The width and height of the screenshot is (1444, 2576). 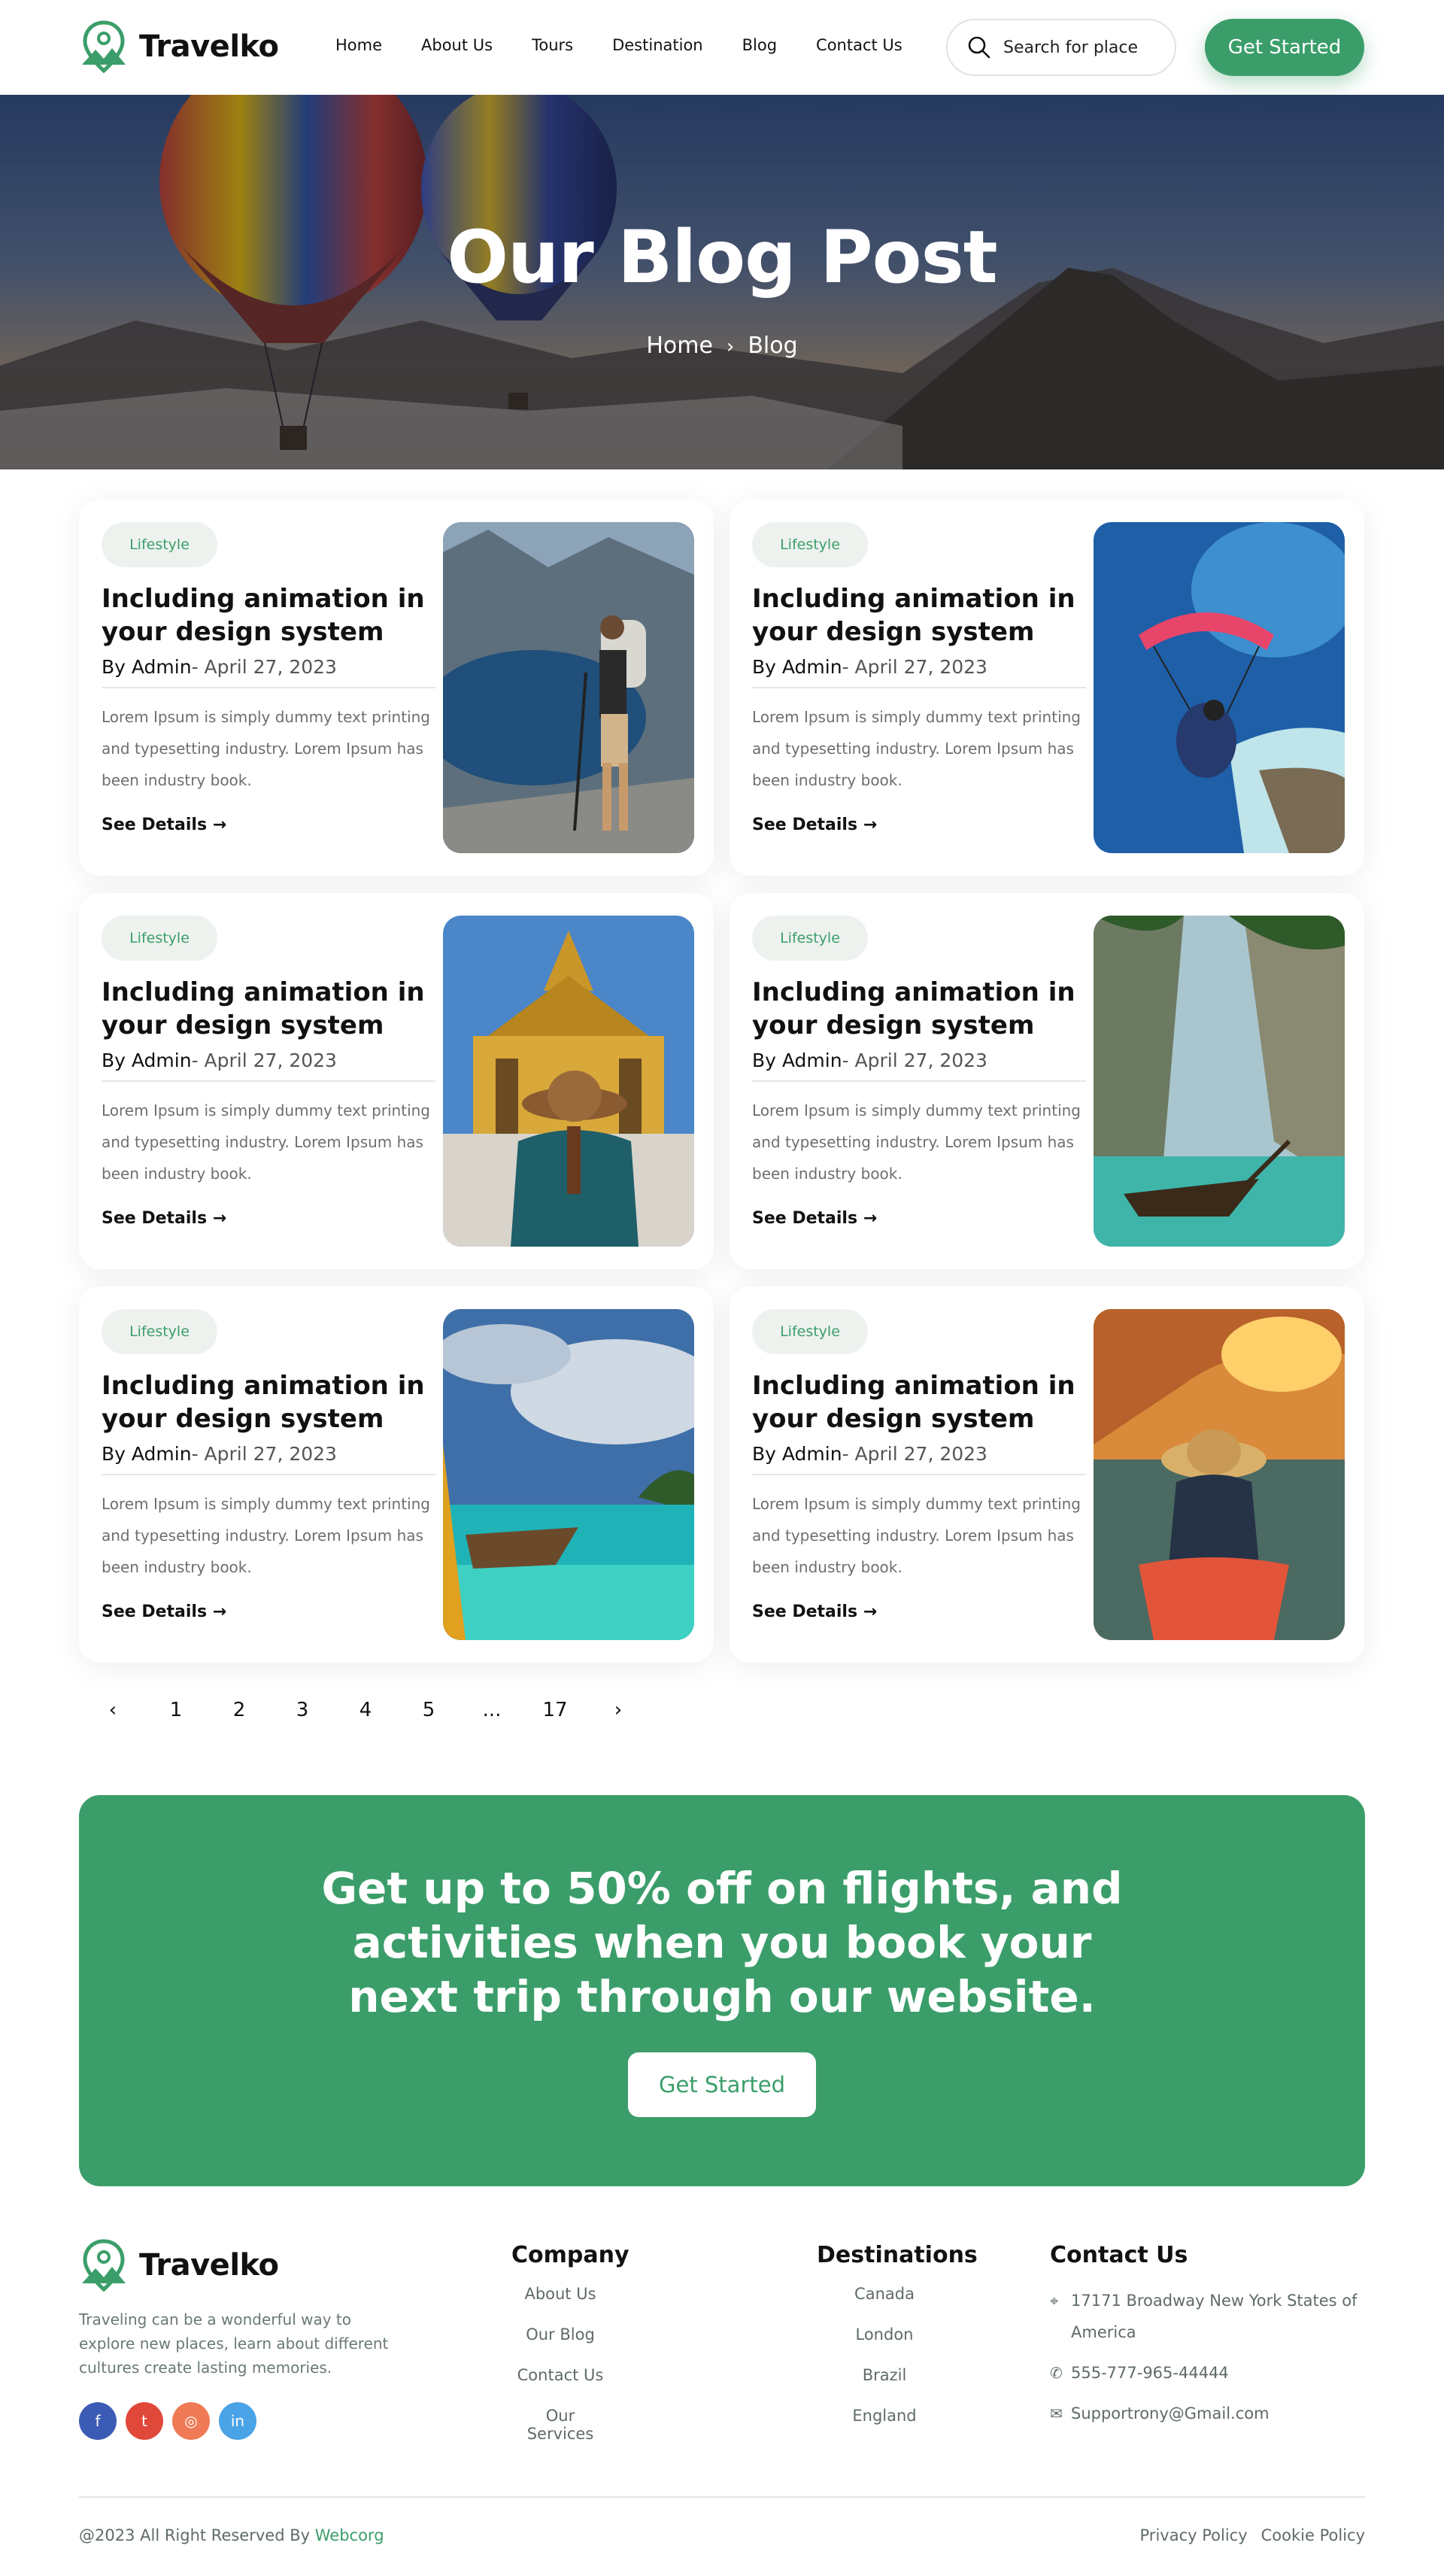 What do you see at coordinates (302, 1710) in the screenshot?
I see `page-3: 3` at bounding box center [302, 1710].